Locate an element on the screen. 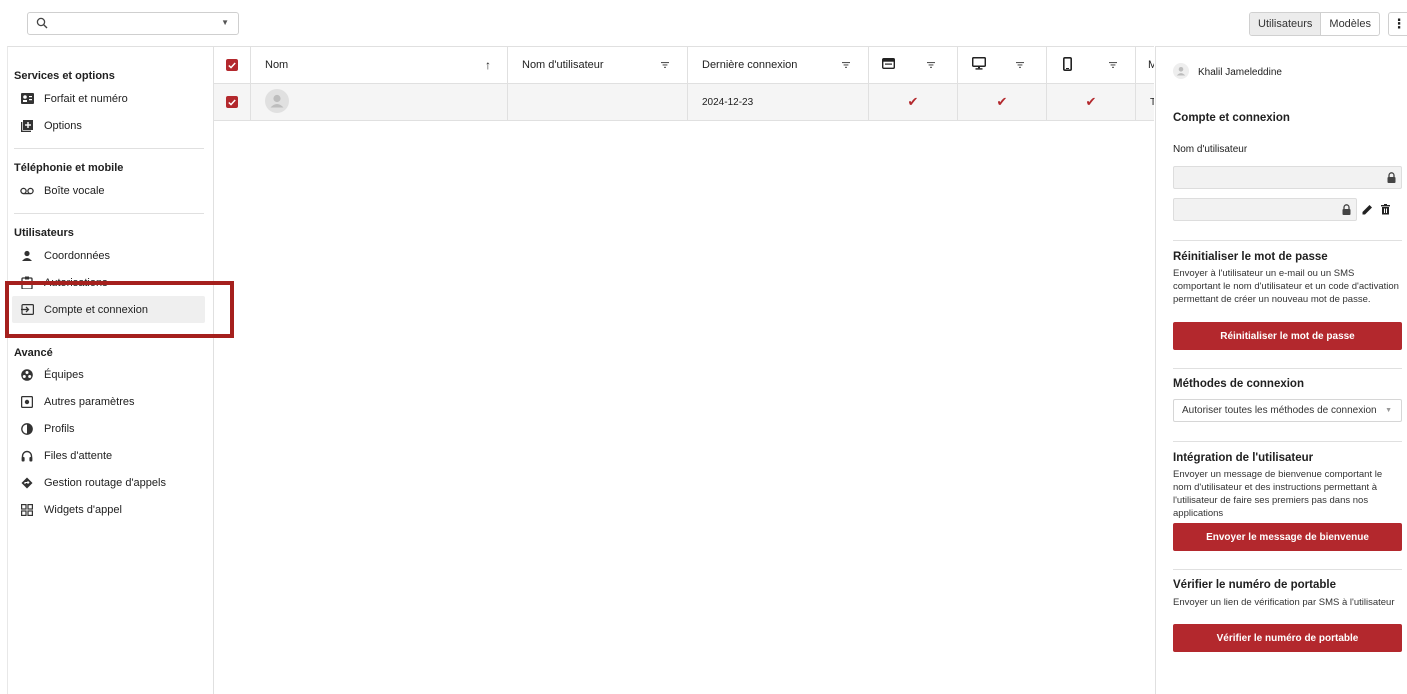 This screenshot has height=694, width=1407. headset-icon is located at coordinates (27, 456).